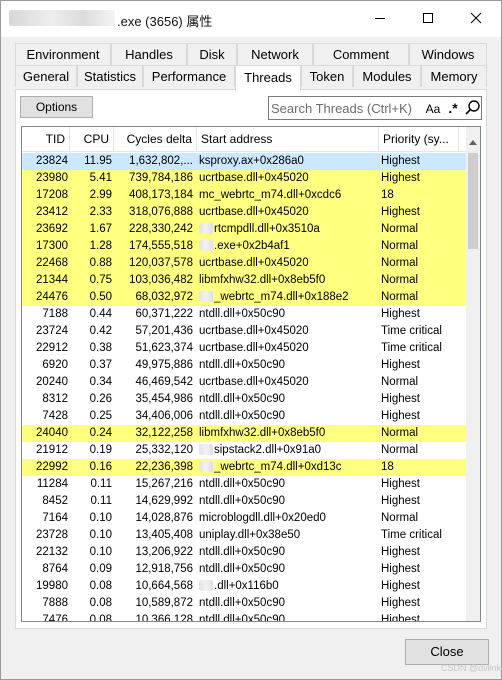 This screenshot has width=502, height=680. I want to click on thread-start-address: .exe+0x2b4af1, so click(288, 246).